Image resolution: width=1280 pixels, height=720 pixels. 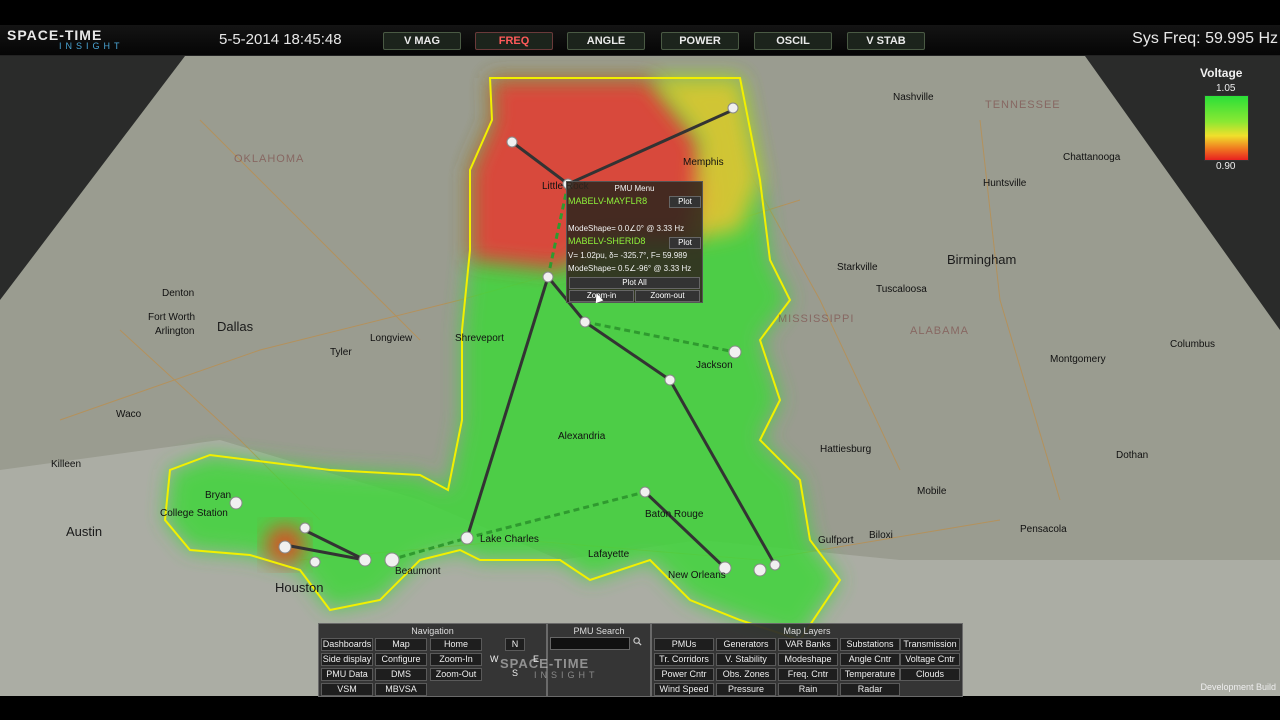 What do you see at coordinates (913, 97) in the screenshot?
I see `label-nashville: Nashville` at bounding box center [913, 97].